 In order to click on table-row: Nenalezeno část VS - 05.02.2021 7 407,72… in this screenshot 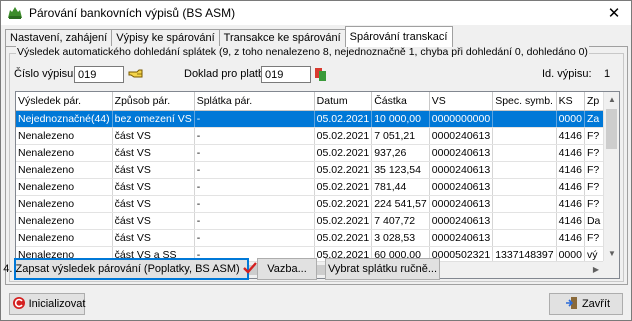, I will do `click(310, 221)`.